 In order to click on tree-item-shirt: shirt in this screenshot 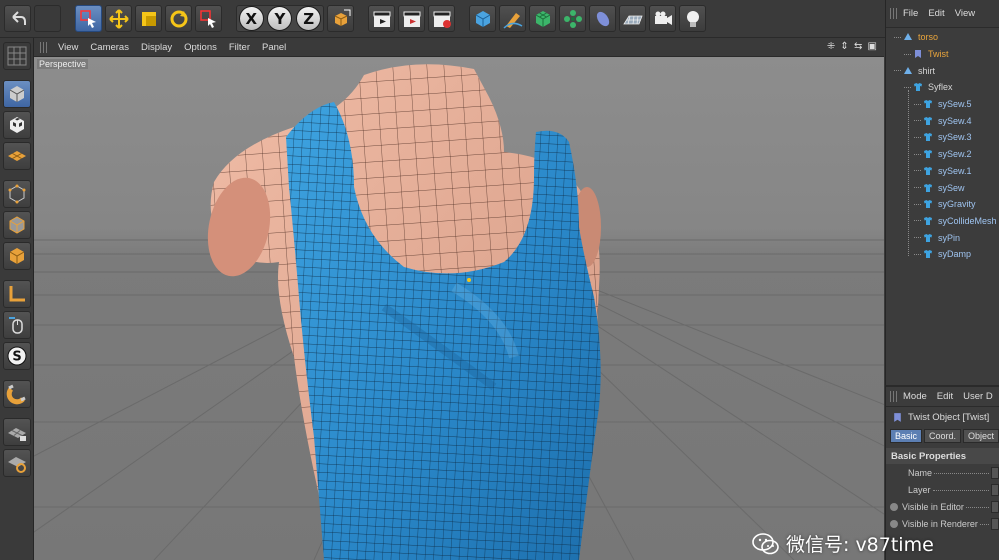, I will do `click(942, 70)`.